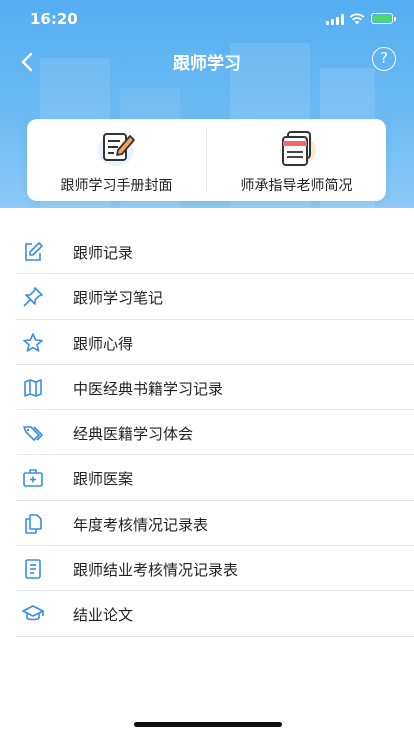 This screenshot has height=736, width=414. Describe the element at coordinates (298, 148) in the screenshot. I see `documents-icon` at that location.